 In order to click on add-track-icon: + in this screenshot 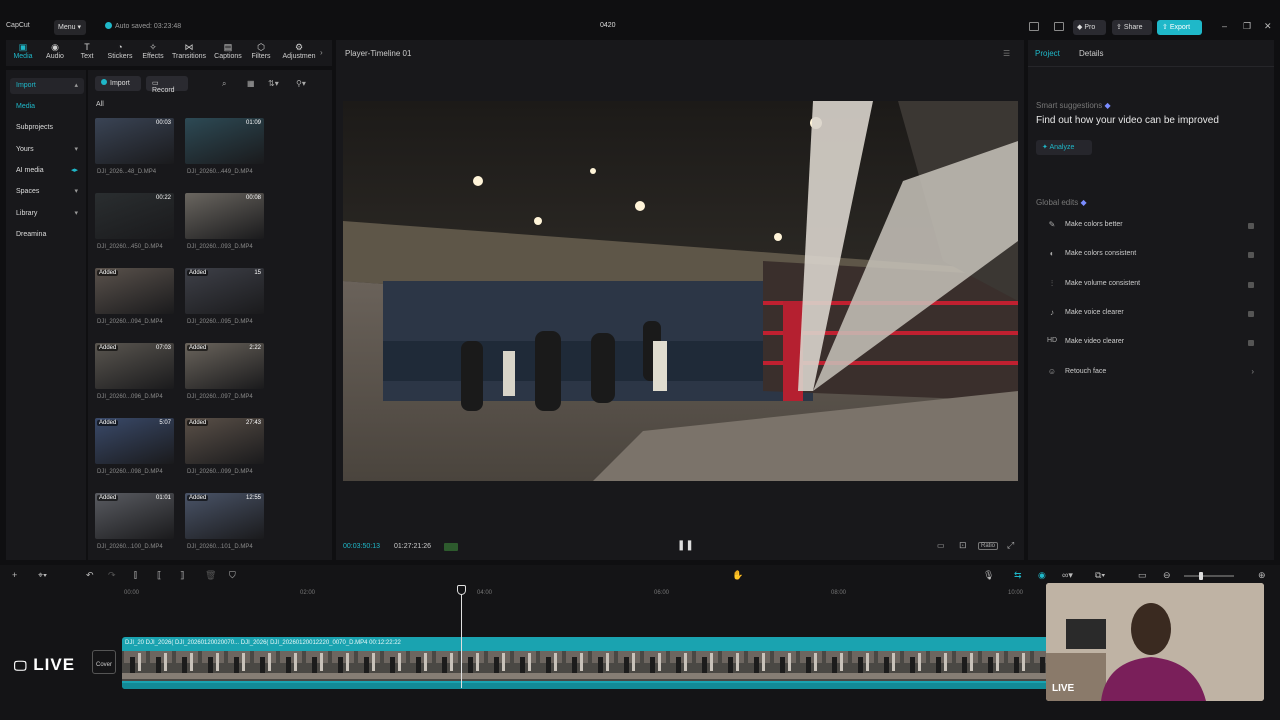, I will do `click(14, 575)`.